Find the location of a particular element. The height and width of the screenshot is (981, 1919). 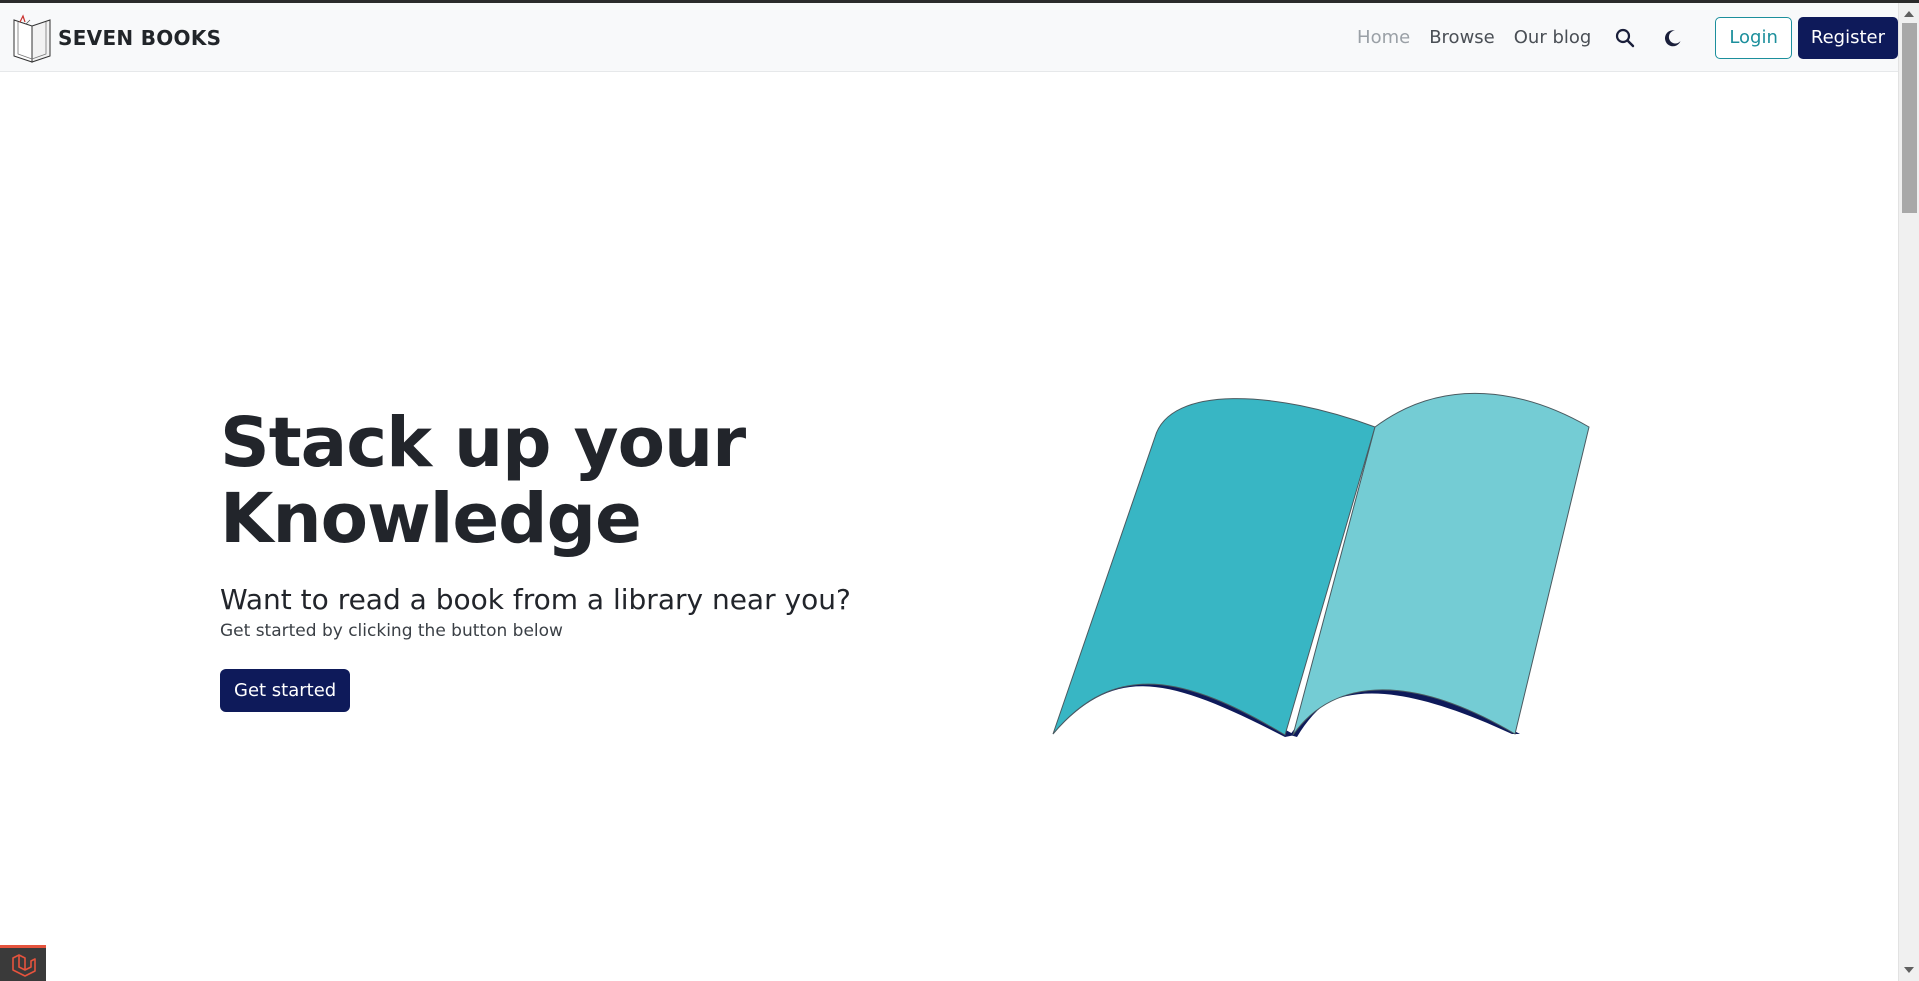

open-book-illustration is located at coordinates (1321, 564).